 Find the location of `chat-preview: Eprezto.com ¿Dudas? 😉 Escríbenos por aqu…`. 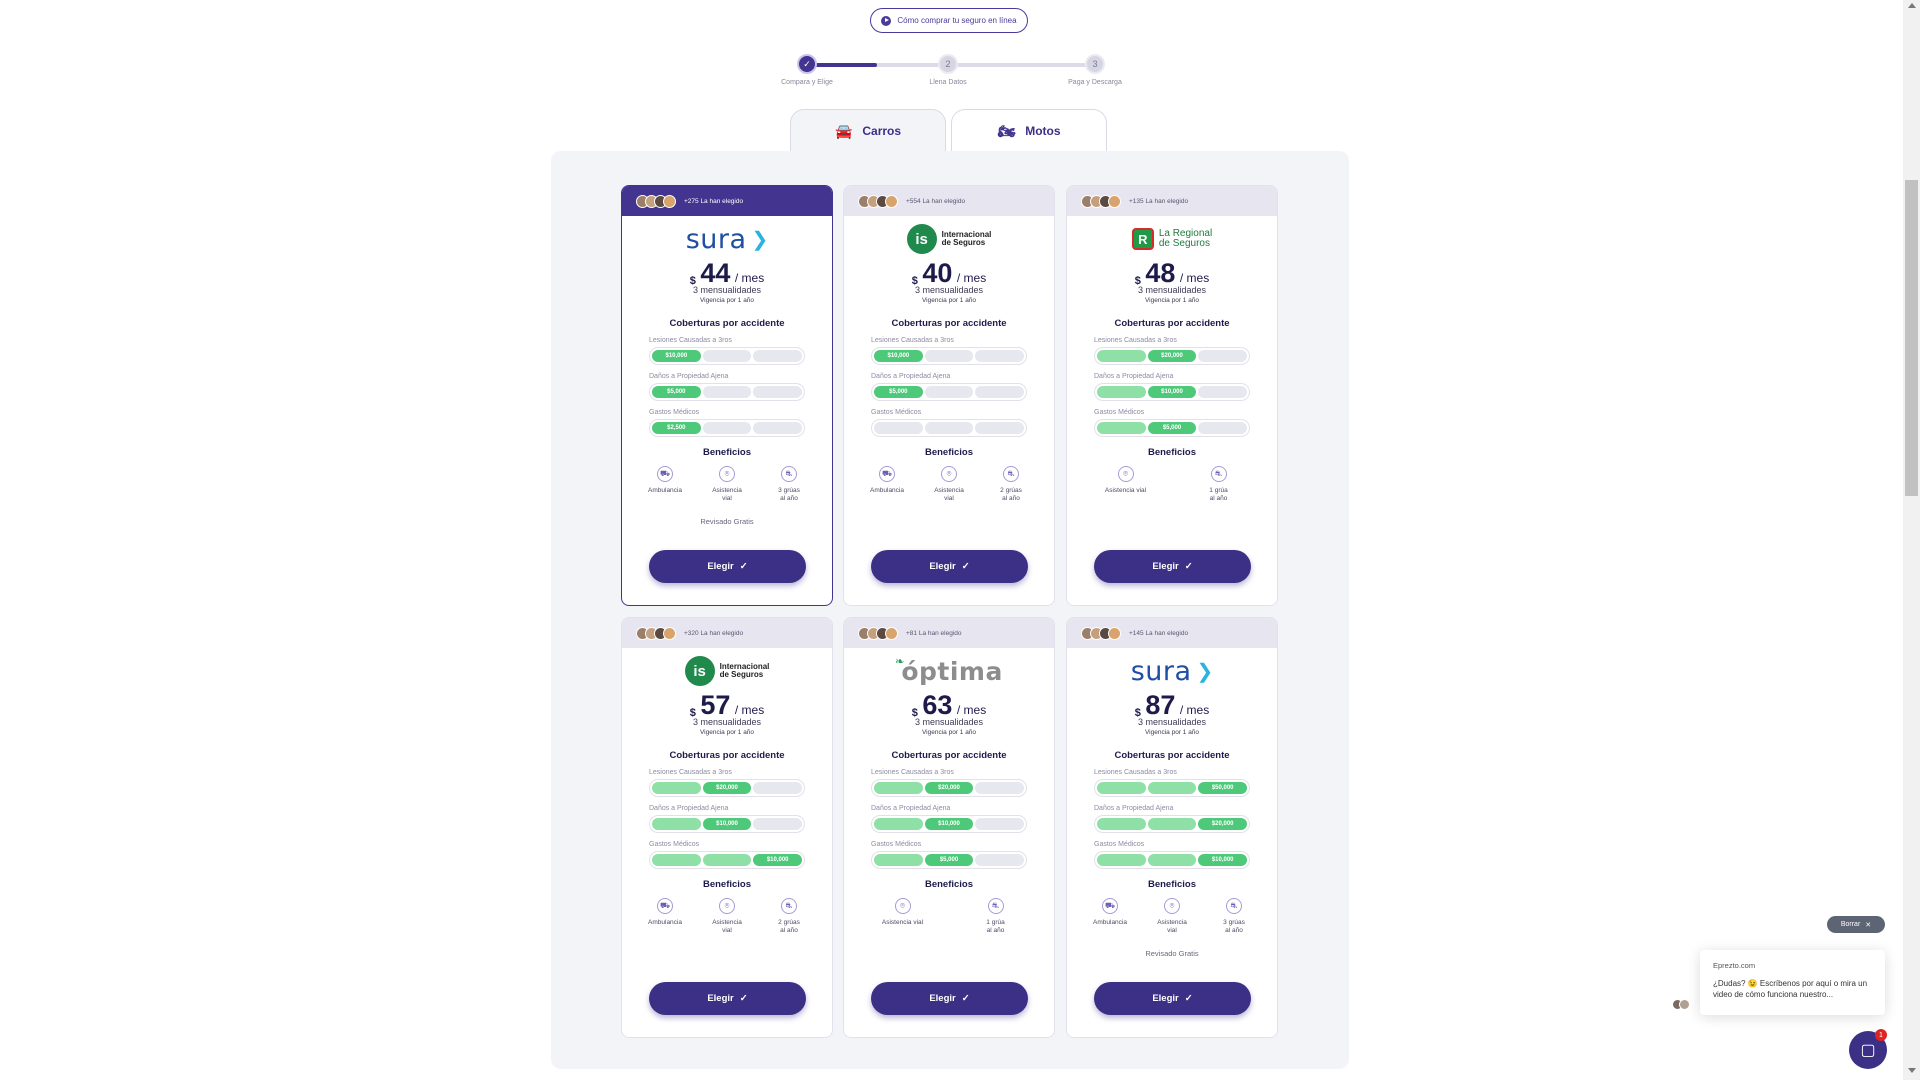

chat-preview: Eprezto.com ¿Dudas? 😉 Escríbenos por aqu… is located at coordinates (1792, 982).